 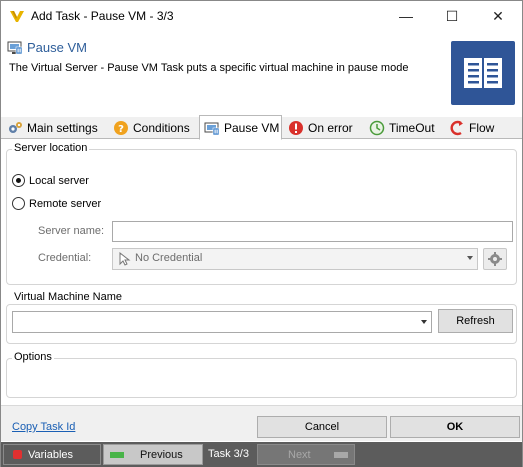 What do you see at coordinates (341, 455) in the screenshot?
I see `next-arrow-icon` at bounding box center [341, 455].